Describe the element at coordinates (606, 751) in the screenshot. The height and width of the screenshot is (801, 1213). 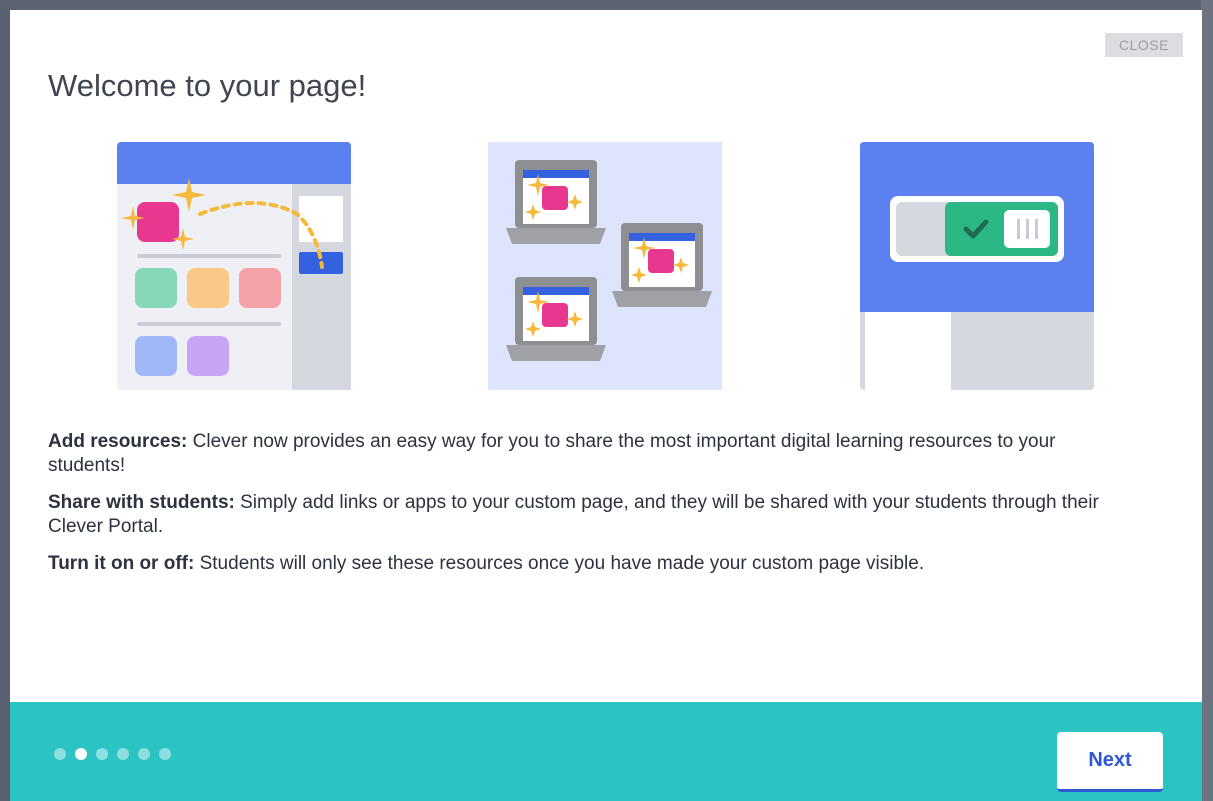
I see `modal-footer: Next` at that location.